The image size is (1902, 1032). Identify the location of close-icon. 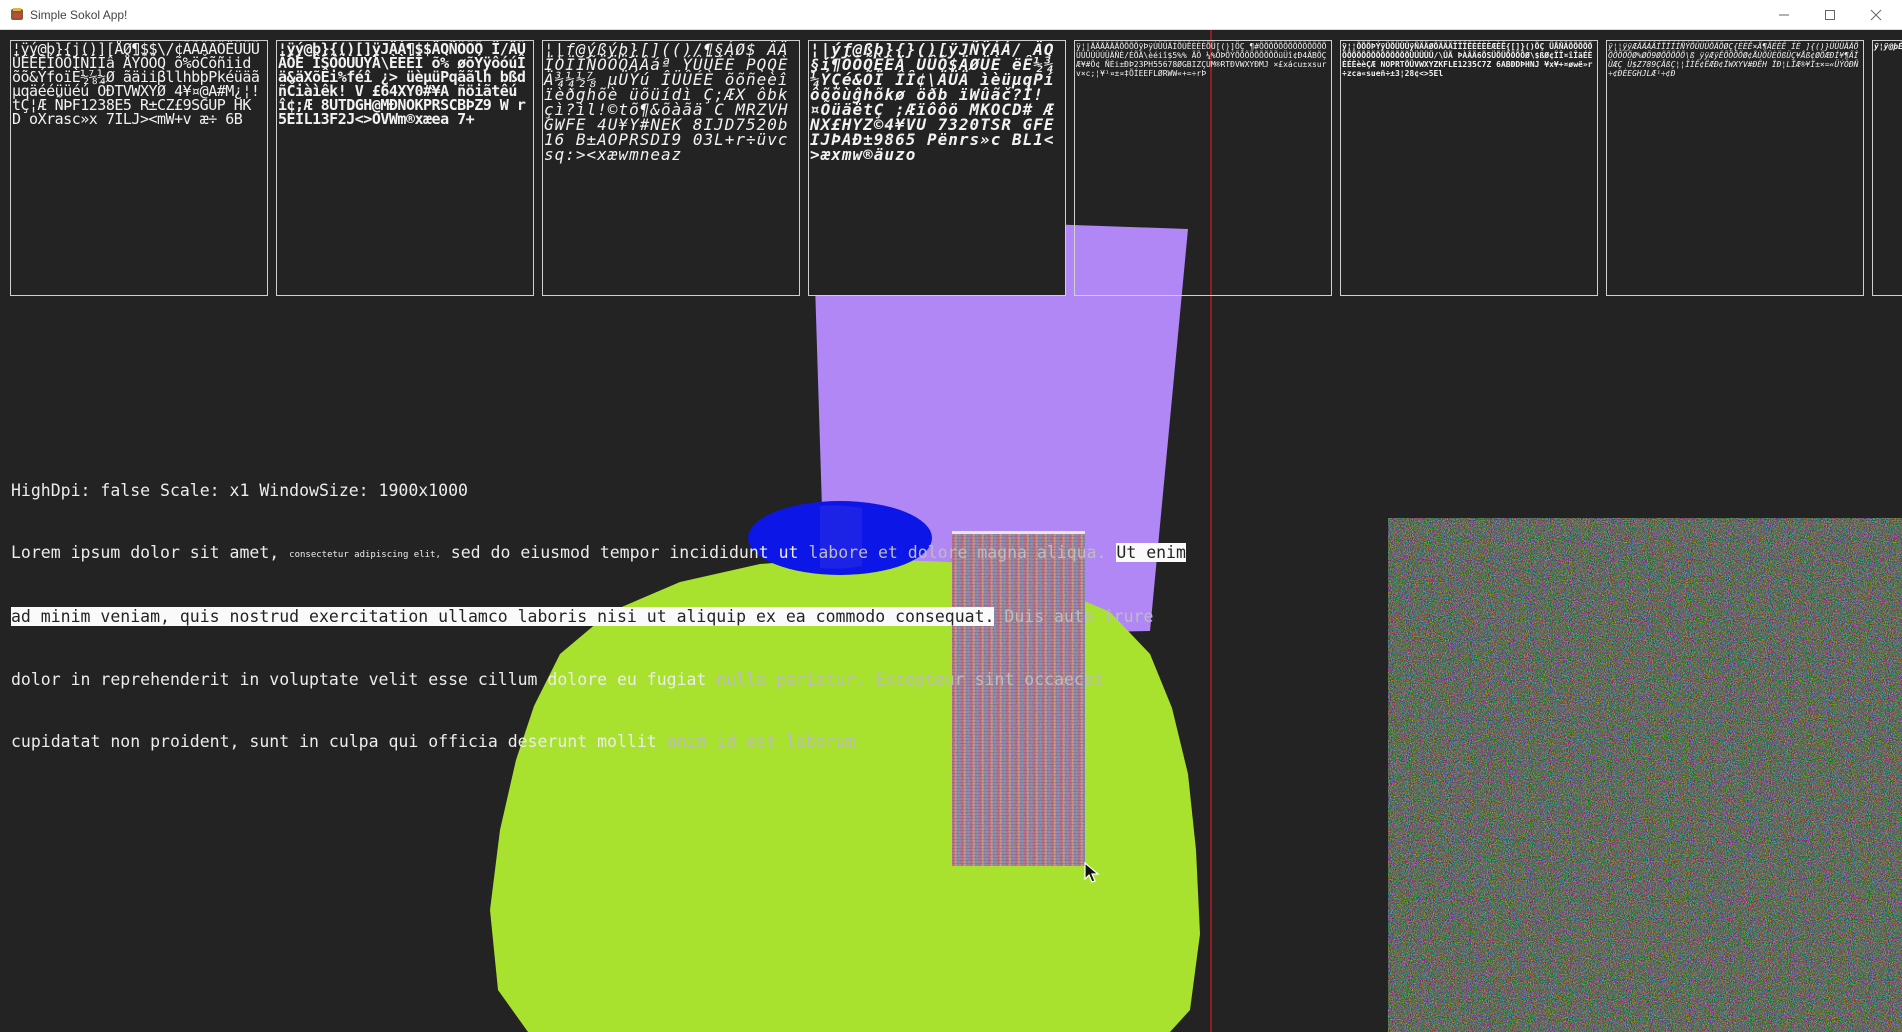
(1876, 15).